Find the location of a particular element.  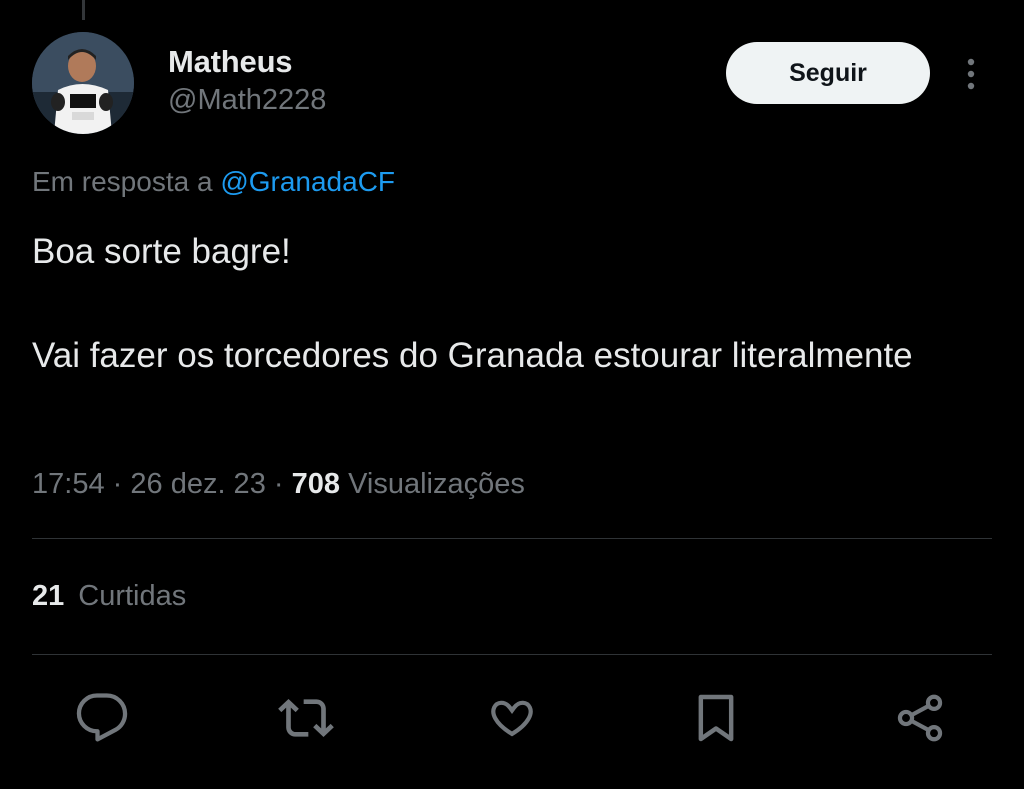

avatar is located at coordinates (83, 83).